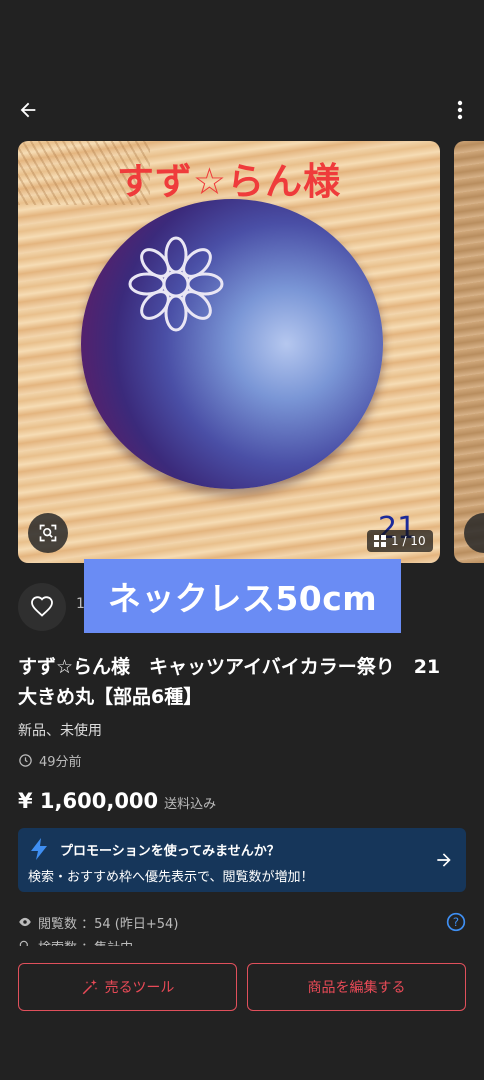 This screenshot has width=484, height=1080. Describe the element at coordinates (25, 922) in the screenshot. I see `eye-icon` at that location.